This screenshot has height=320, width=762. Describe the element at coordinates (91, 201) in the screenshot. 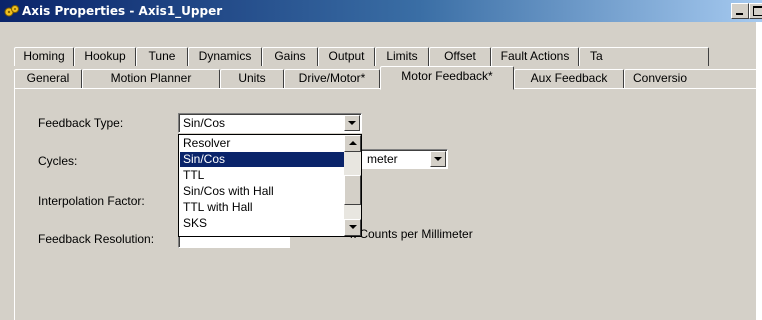

I see `interpolation-factor-label: Interpolation Factor:` at that location.